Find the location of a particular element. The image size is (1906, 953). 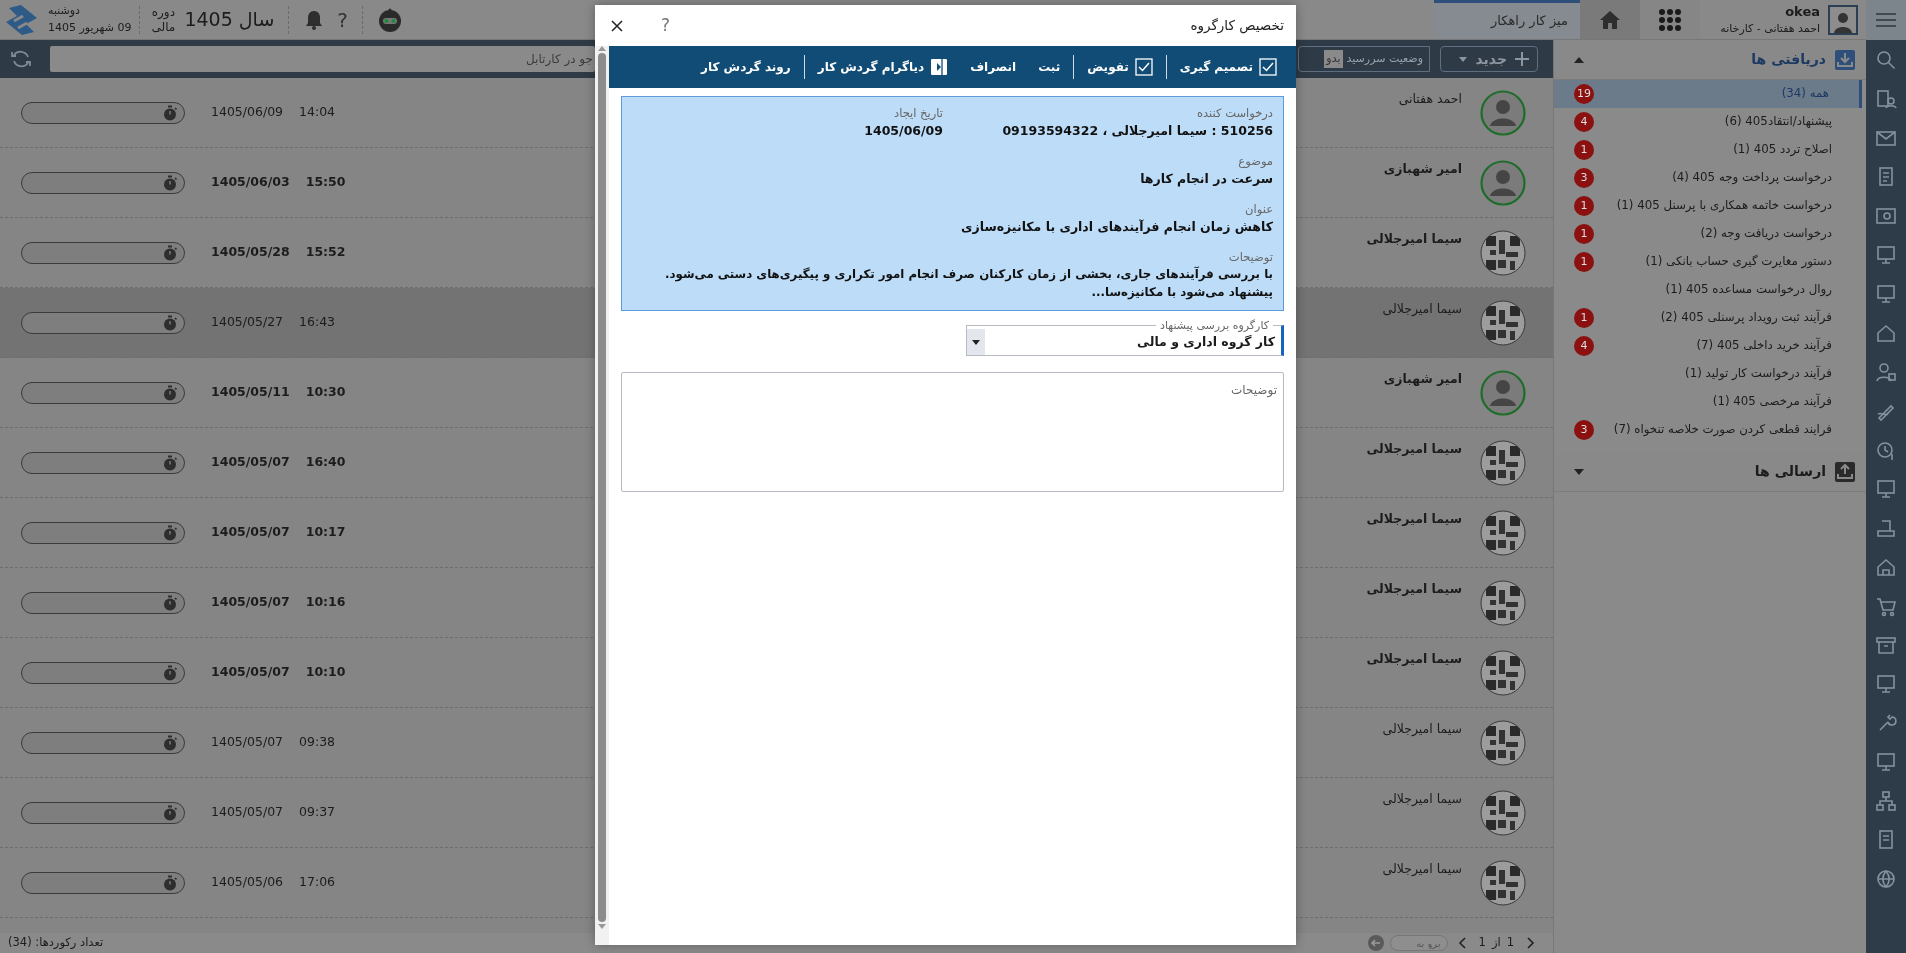

time-text: 09:38 is located at coordinates (317, 742).